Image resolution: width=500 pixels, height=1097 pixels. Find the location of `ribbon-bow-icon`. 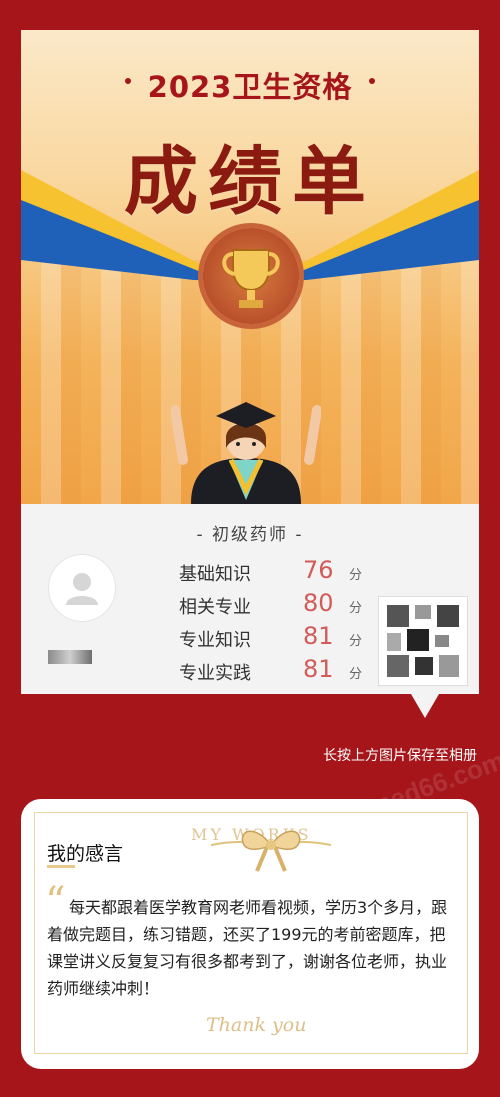

ribbon-bow-icon is located at coordinates (271, 851).